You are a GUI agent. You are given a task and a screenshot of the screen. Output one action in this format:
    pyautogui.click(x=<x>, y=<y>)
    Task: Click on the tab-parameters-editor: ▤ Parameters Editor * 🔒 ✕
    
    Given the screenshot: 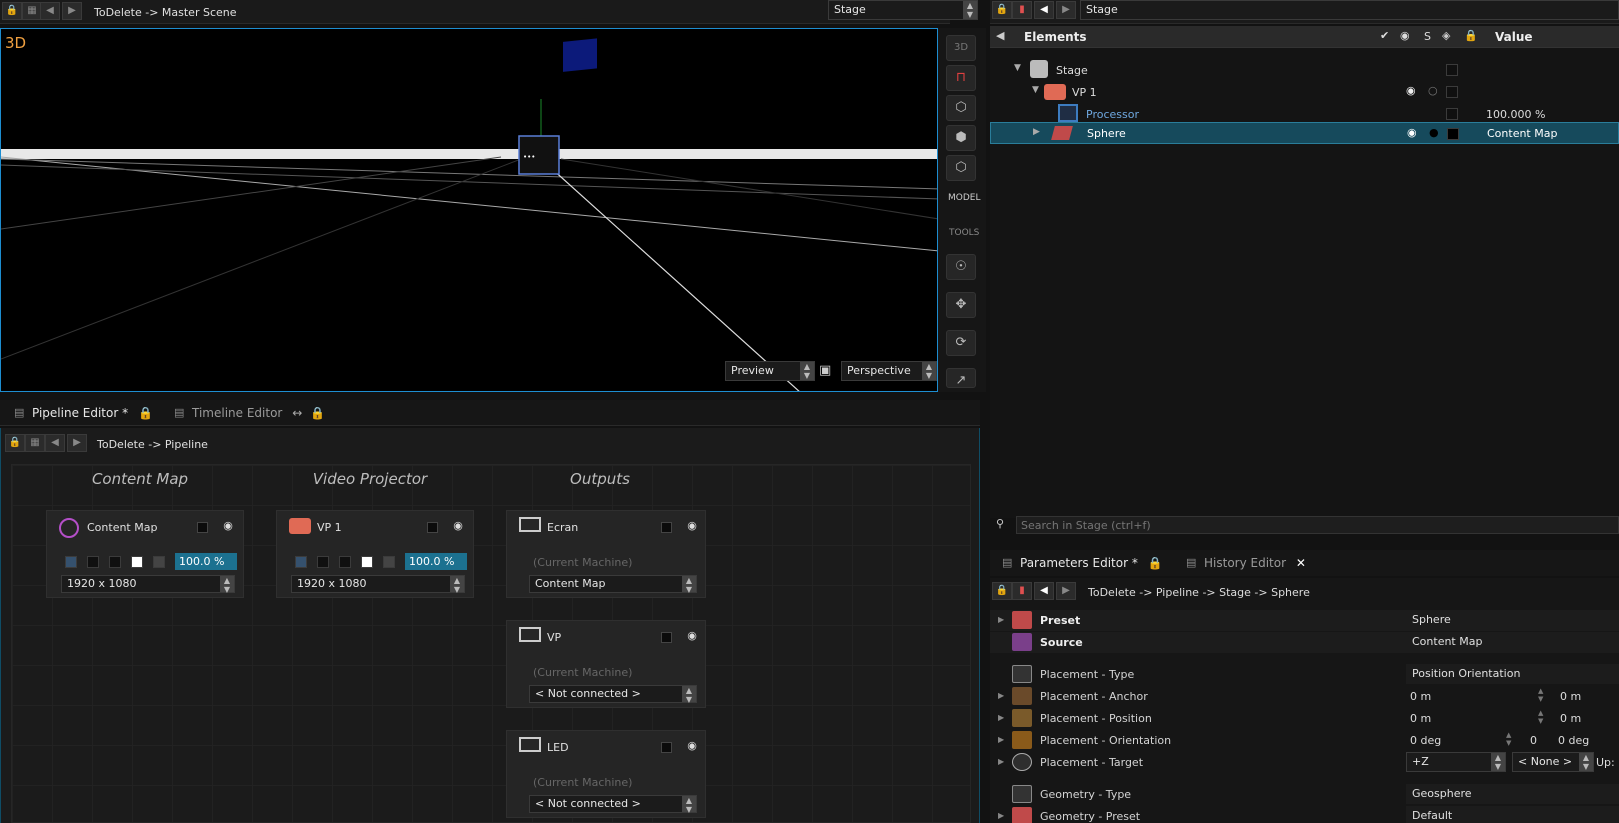 What is the action you would take?
    pyautogui.click(x=1086, y=572)
    